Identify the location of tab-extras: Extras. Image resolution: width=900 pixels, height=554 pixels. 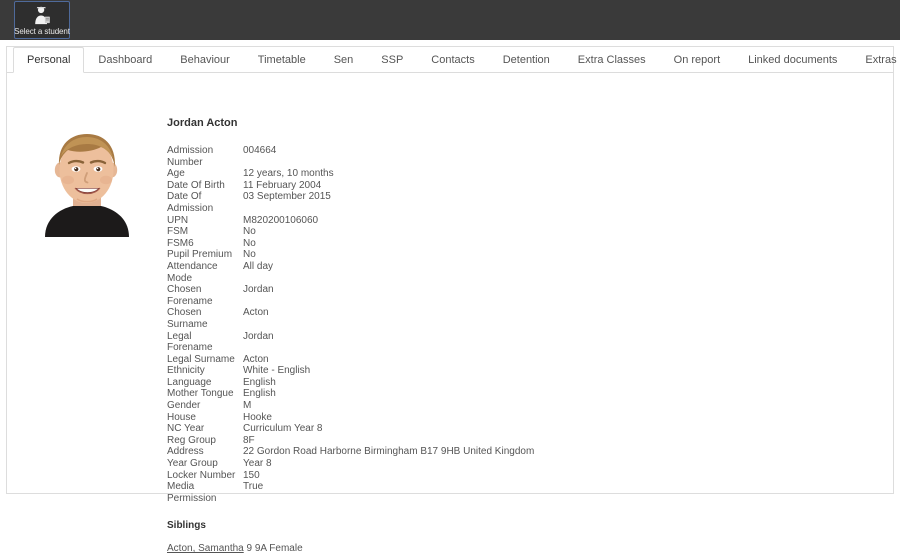
(875, 60).